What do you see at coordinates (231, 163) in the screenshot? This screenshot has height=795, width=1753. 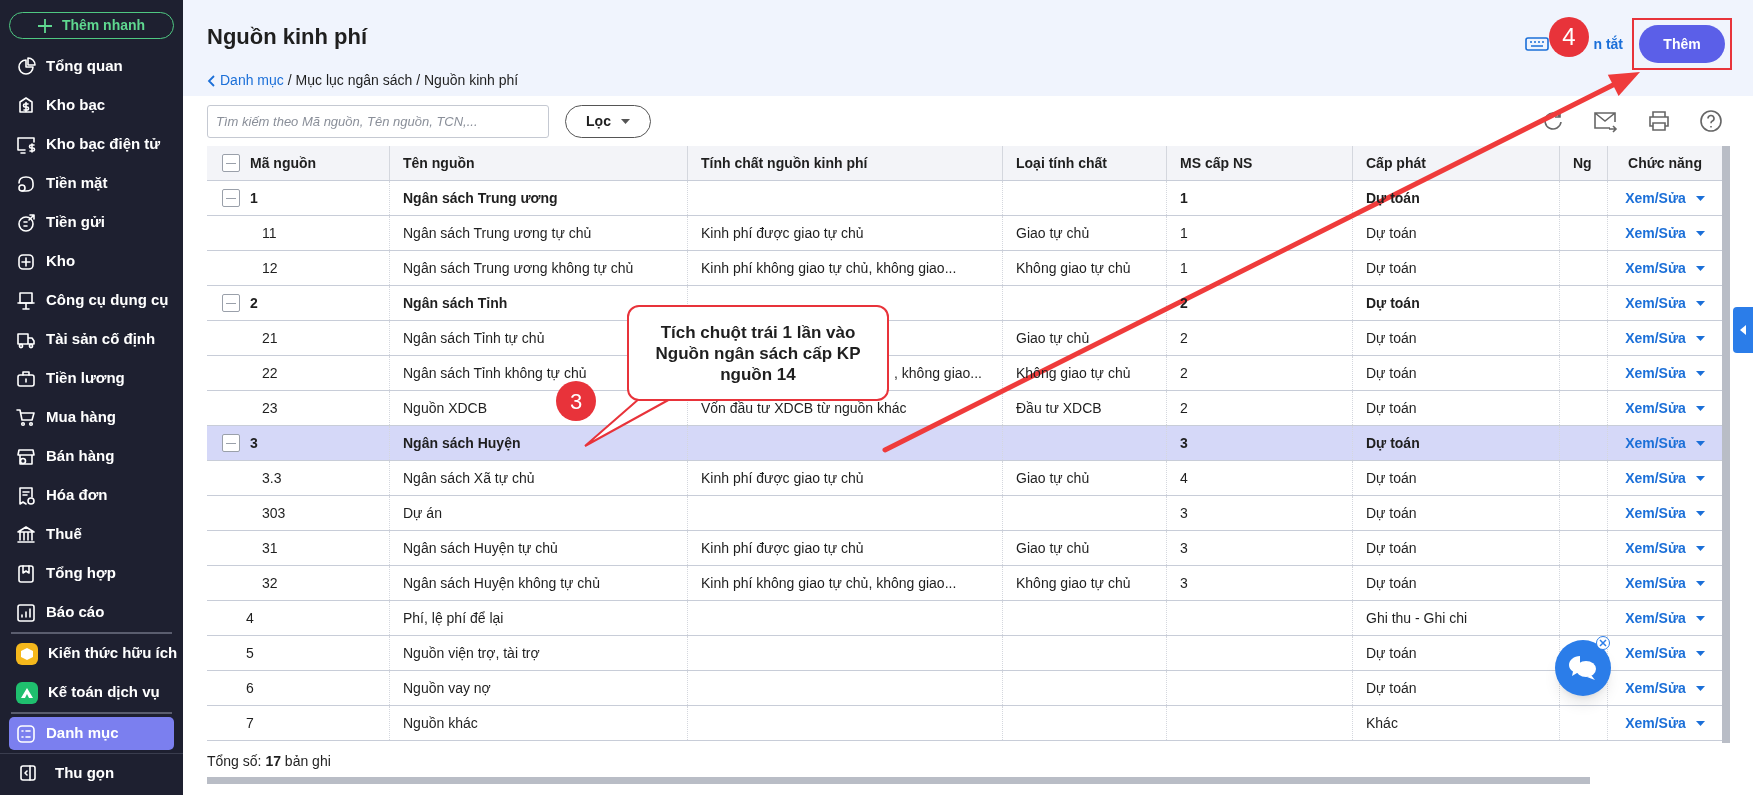 I see `select-all-checkbox` at bounding box center [231, 163].